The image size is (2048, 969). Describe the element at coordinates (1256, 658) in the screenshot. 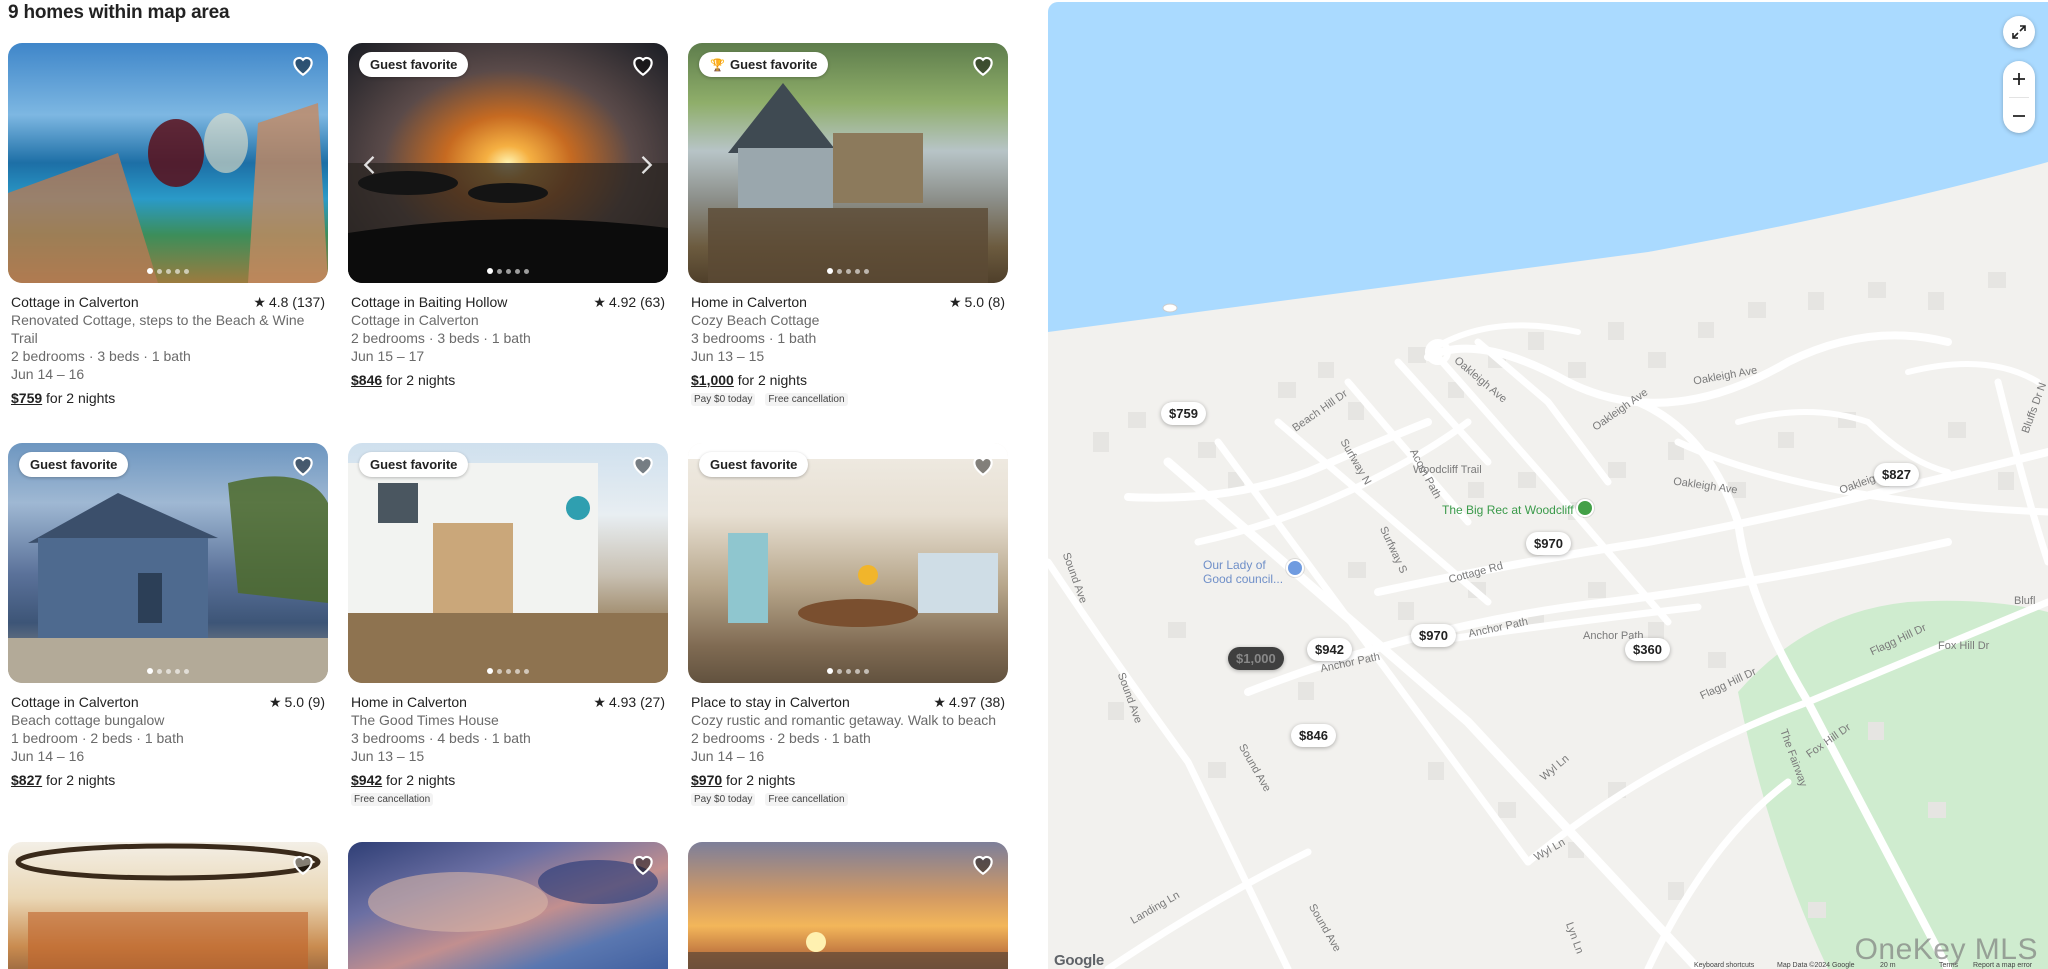

I see `price-pin-selected: $1,000` at that location.